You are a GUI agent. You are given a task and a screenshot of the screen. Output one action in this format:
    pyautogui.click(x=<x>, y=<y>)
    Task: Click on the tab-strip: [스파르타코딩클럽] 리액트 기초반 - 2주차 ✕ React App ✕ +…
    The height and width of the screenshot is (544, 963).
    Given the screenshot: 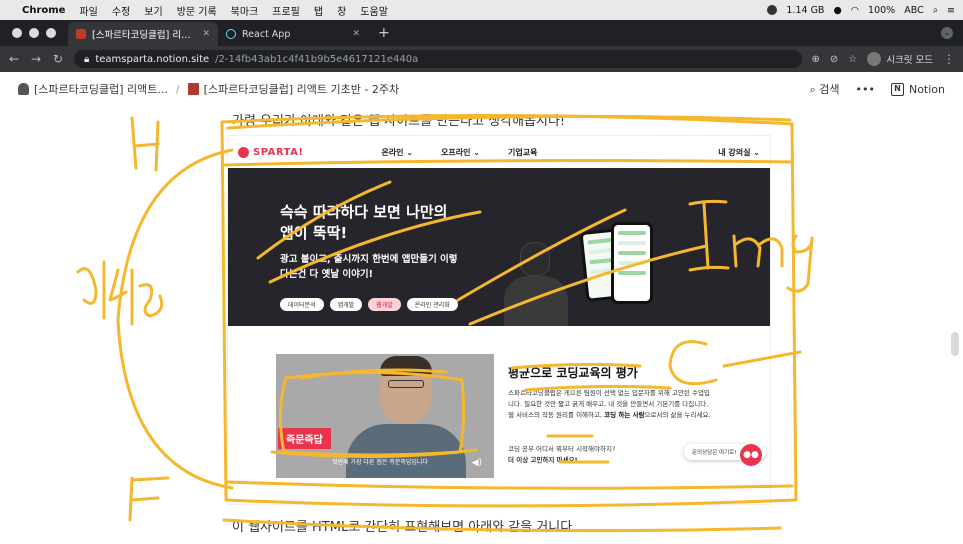 What is the action you would take?
    pyautogui.click(x=481, y=33)
    